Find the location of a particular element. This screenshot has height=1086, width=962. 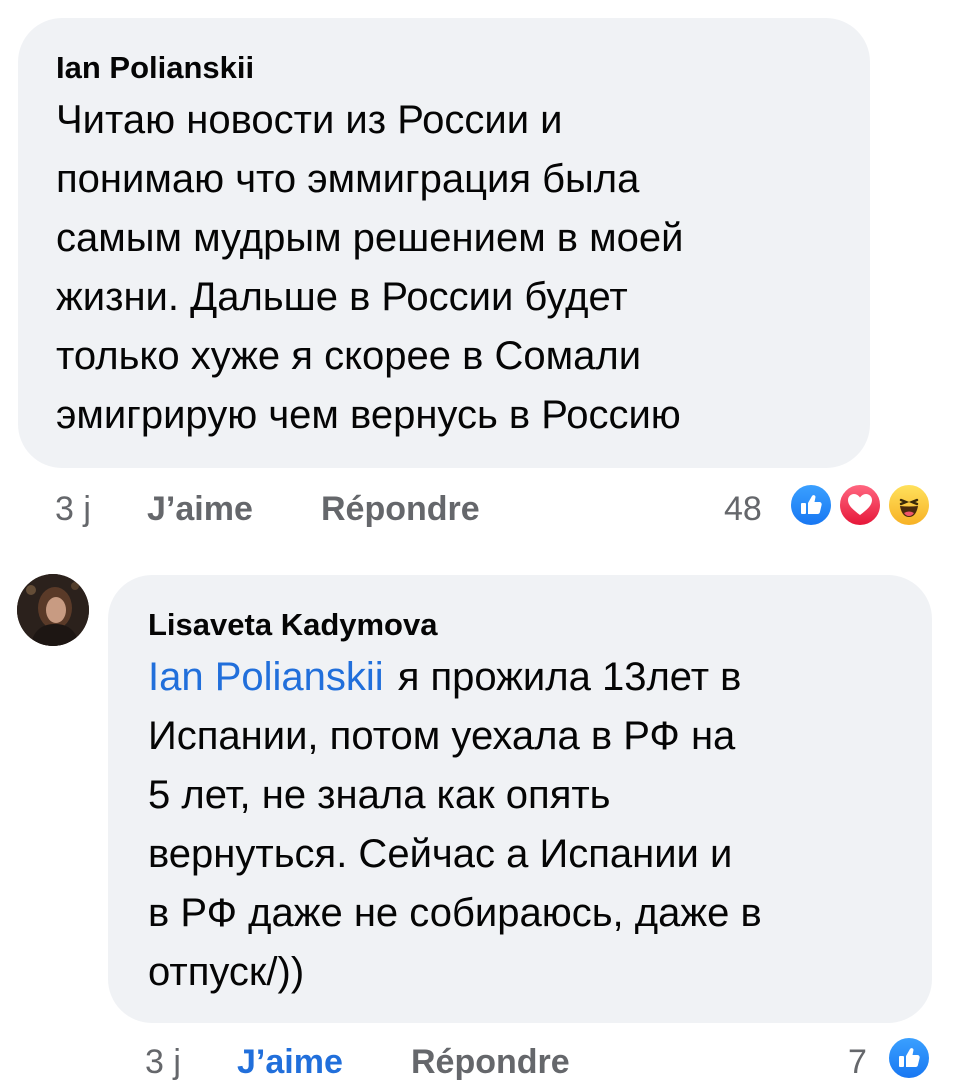

comment-timestamp: 3 j is located at coordinates (73, 509).